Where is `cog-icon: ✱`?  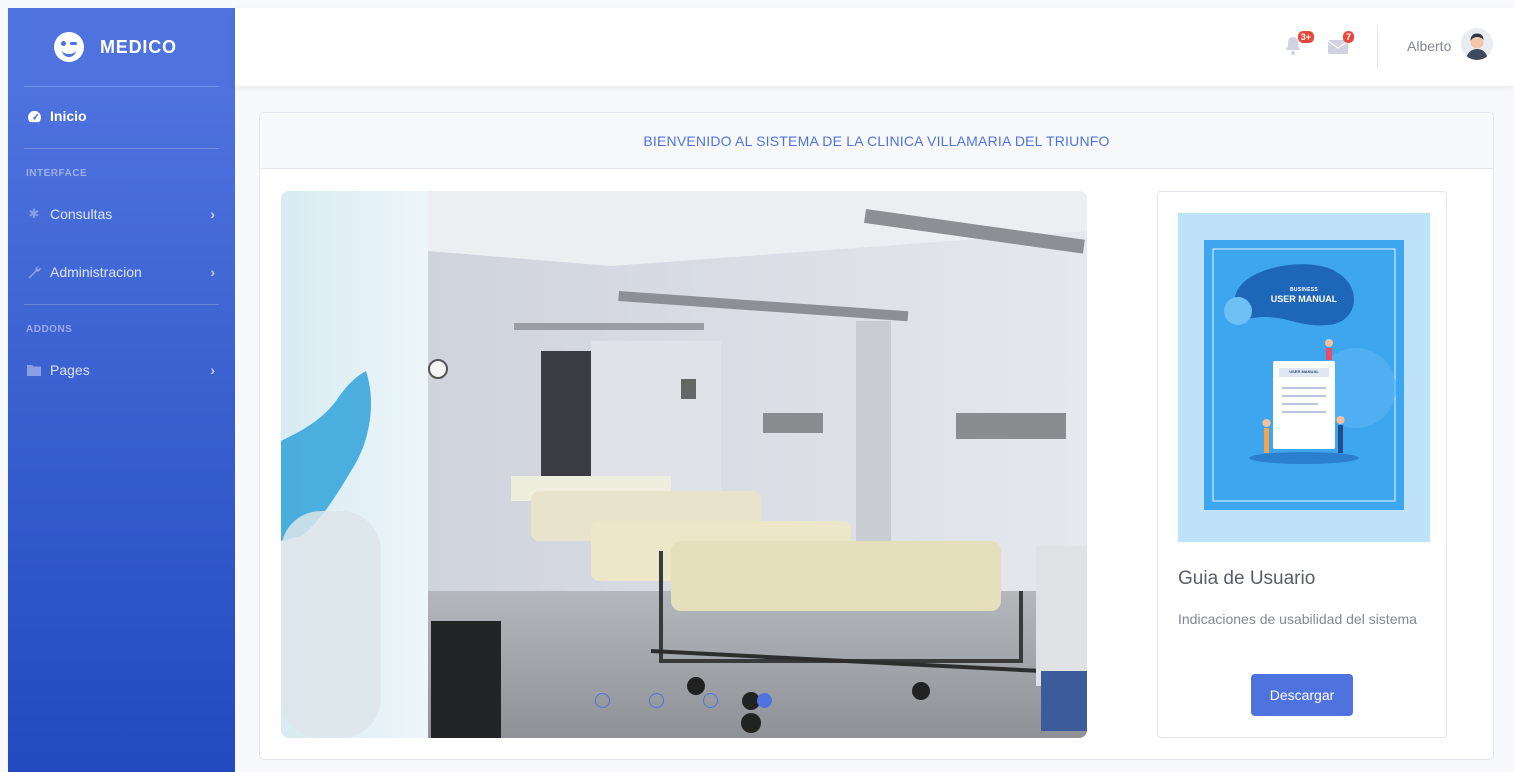
cog-icon: ✱ is located at coordinates (34, 213).